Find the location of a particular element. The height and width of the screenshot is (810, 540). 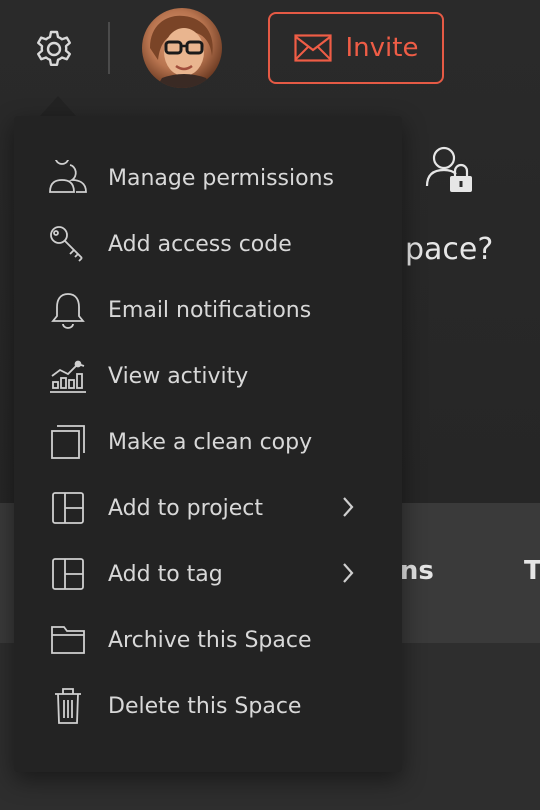

menu-item-delete-space: Delete this Space is located at coordinates (208, 706).